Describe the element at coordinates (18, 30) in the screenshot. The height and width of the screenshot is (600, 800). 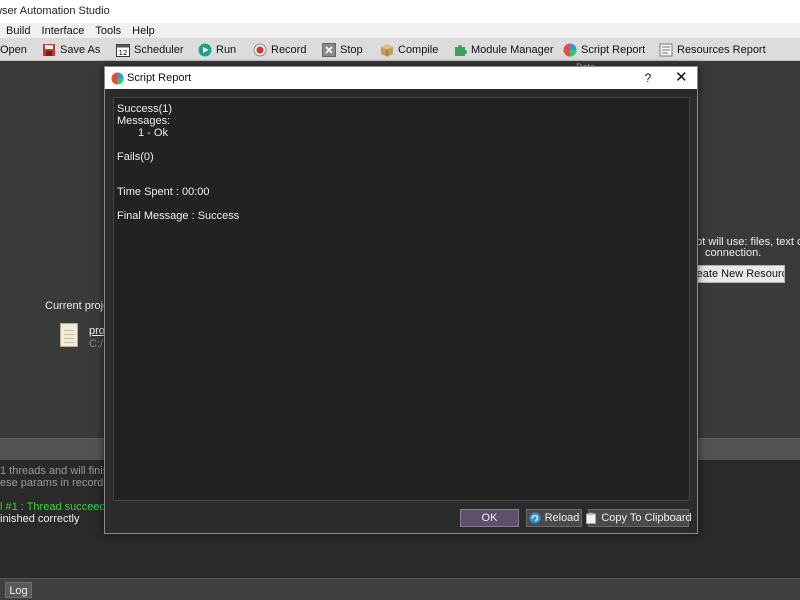
I see `menu-build: Build` at that location.